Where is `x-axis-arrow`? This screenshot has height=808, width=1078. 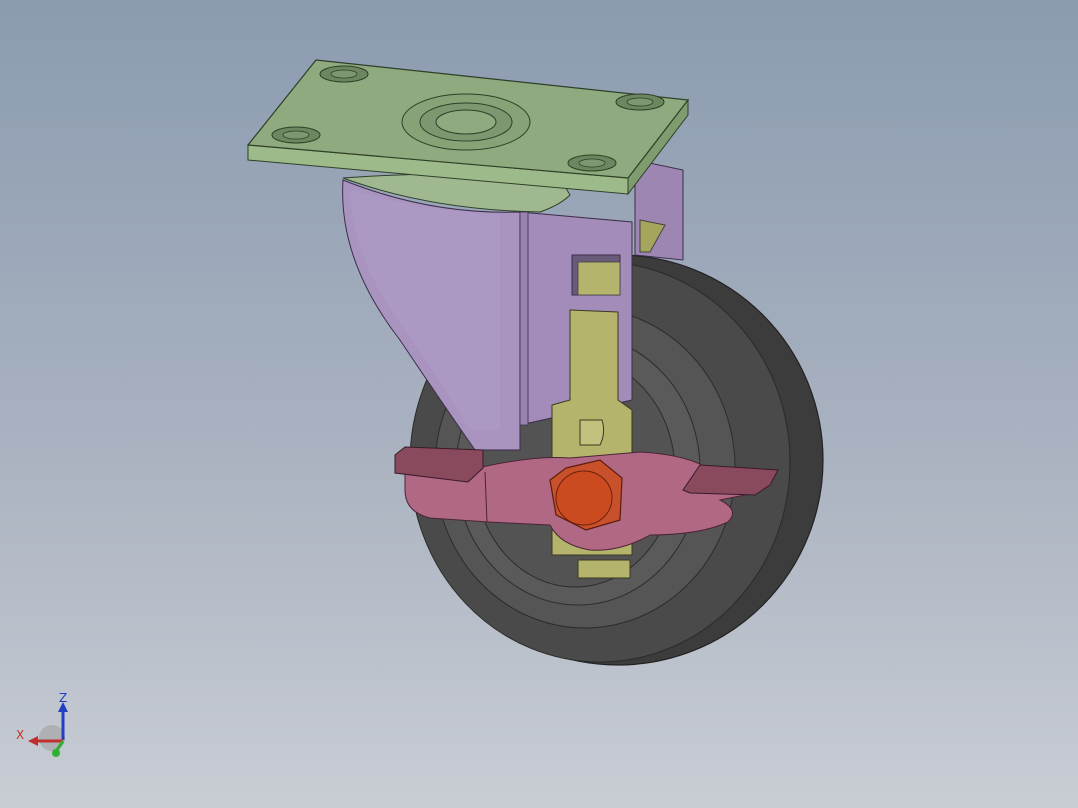
x-axis-arrow is located at coordinates (33, 741).